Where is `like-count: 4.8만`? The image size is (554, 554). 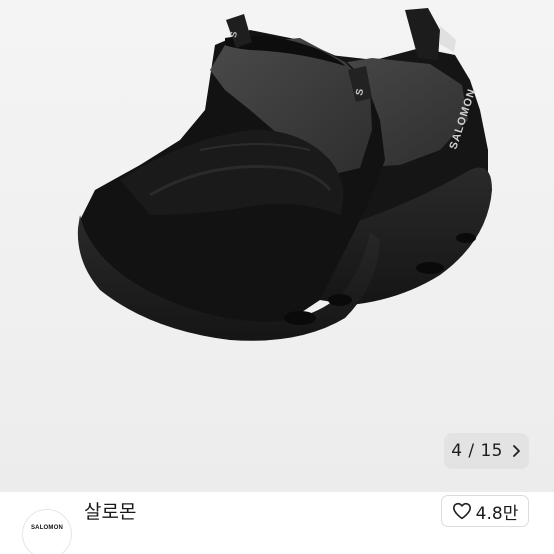
like-count: 4.8만 is located at coordinates (497, 513).